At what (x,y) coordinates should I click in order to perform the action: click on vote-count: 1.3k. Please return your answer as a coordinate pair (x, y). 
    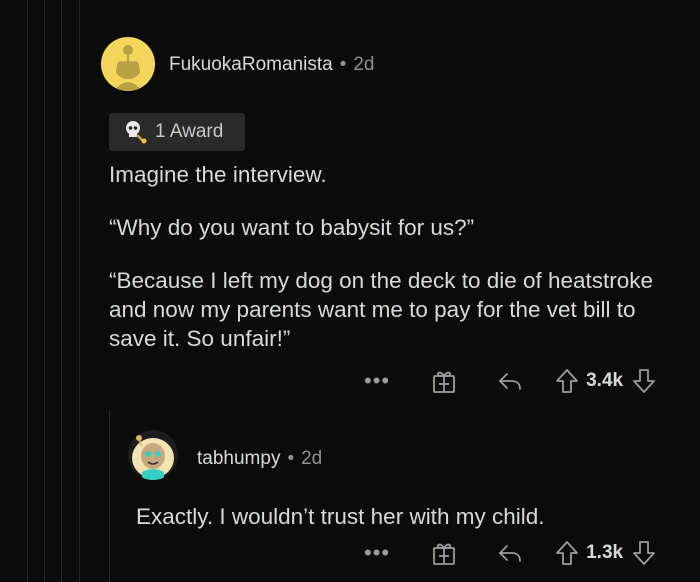
    Looking at the image, I should click on (605, 552).